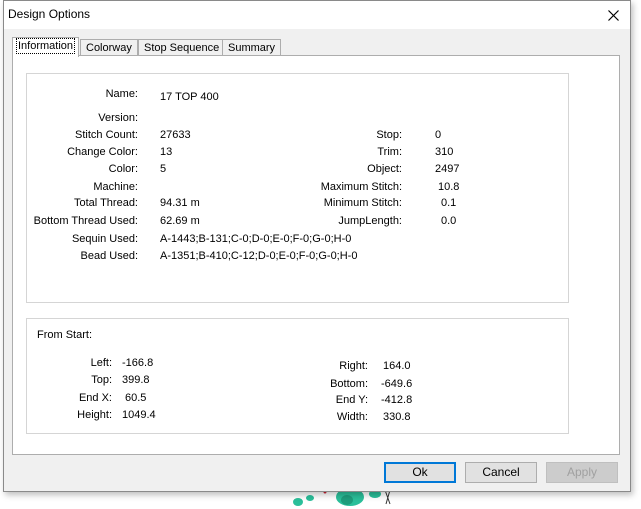  I want to click on total-thread-label: Total Thread:, so click(105, 203).